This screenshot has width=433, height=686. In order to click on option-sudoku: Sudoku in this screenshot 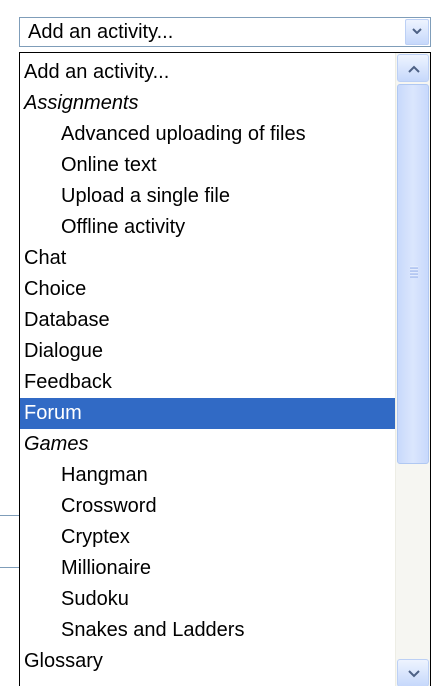, I will do `click(208, 599)`.